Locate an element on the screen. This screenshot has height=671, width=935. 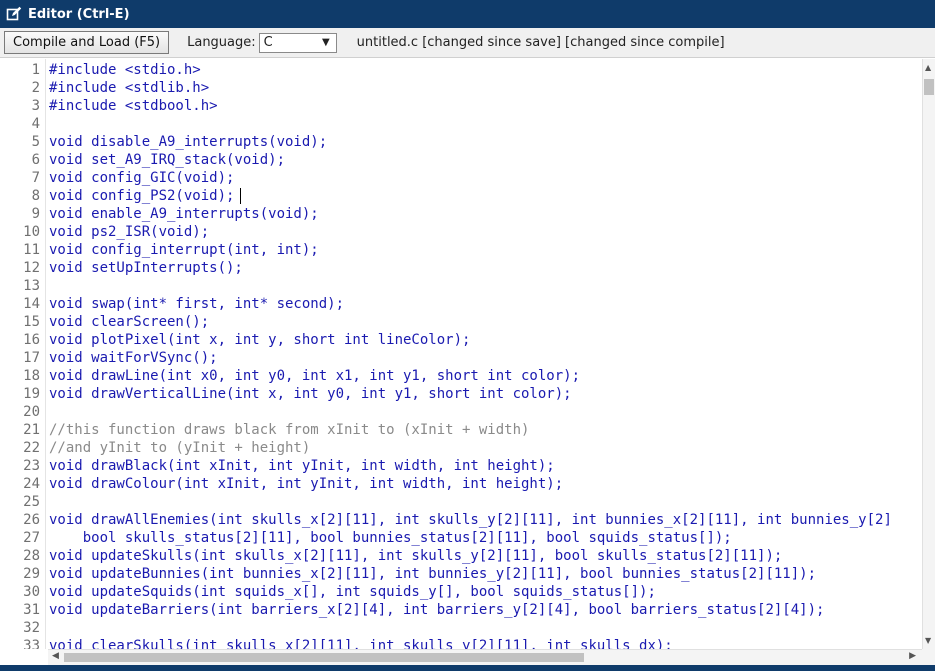
scrollbar-corner is located at coordinates (928, 657).